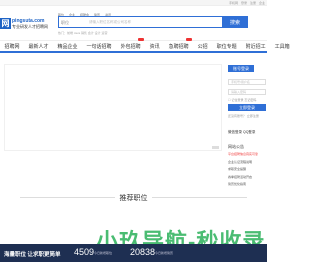 The height and width of the screenshot is (262, 320). What do you see at coordinates (241, 68) in the screenshot?
I see `login-tab: 账号登录` at bounding box center [241, 68].